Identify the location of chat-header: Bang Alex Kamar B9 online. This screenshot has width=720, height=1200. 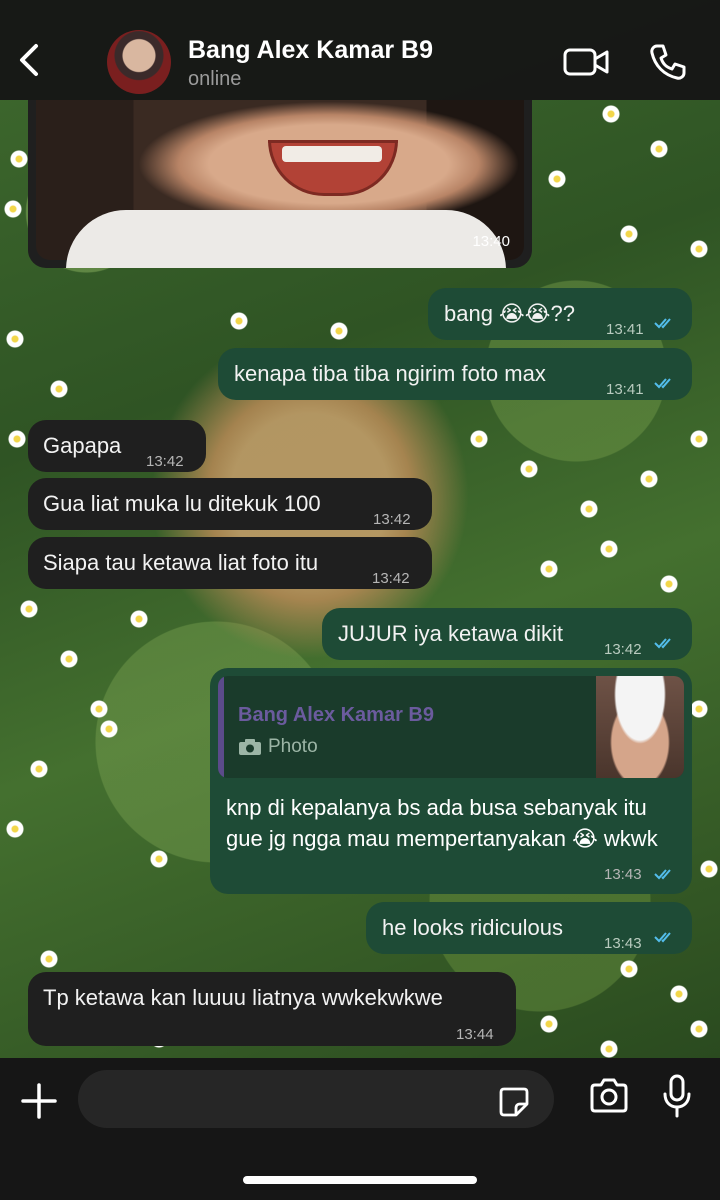
(360, 50).